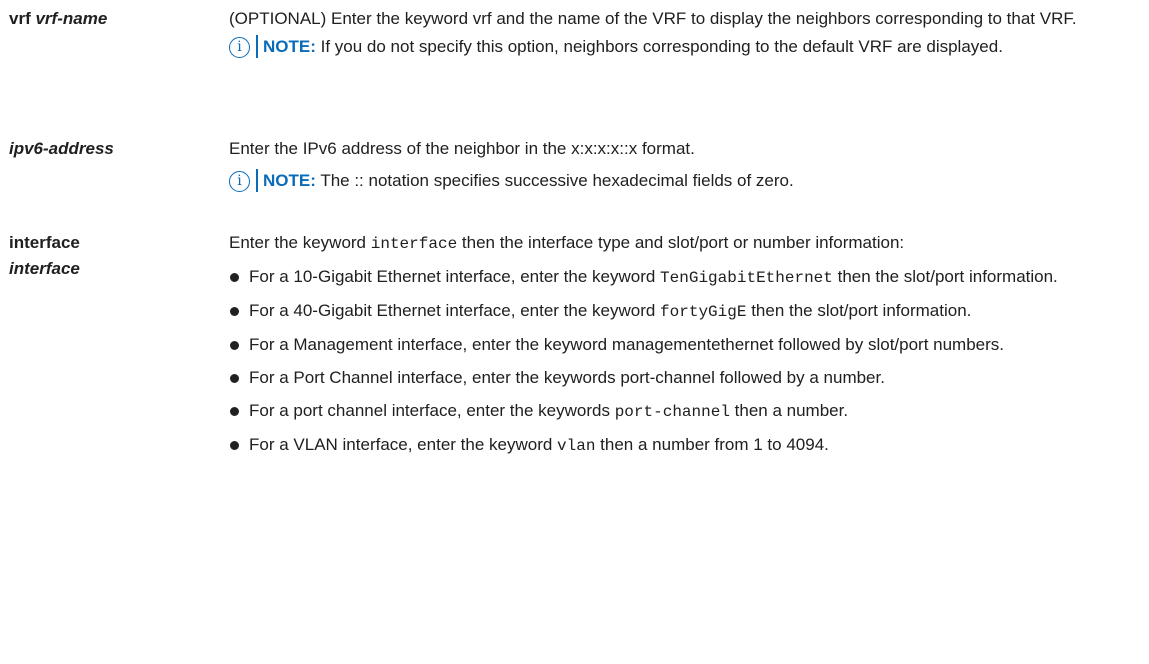  I want to click on param-variable: ipv6-address, so click(61, 148).